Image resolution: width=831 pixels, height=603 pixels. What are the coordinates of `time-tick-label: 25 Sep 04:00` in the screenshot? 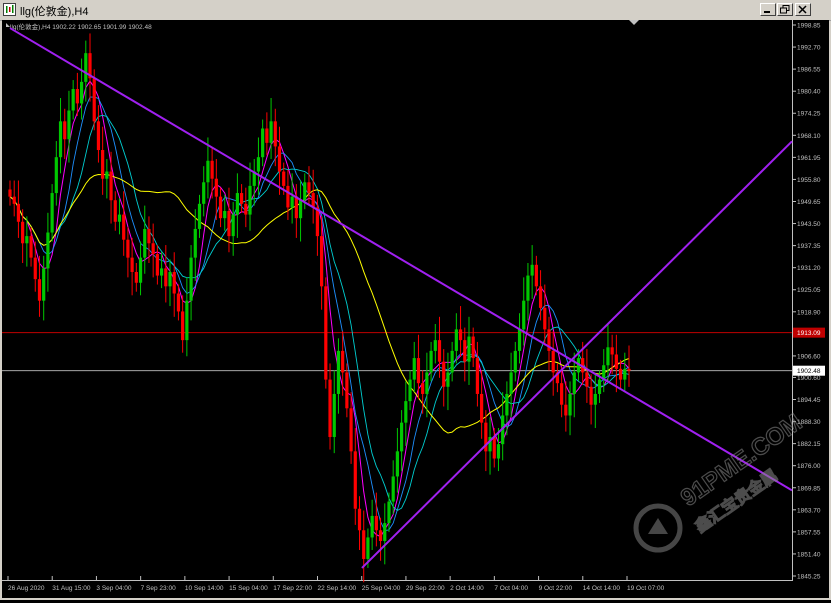 It's located at (381, 588).